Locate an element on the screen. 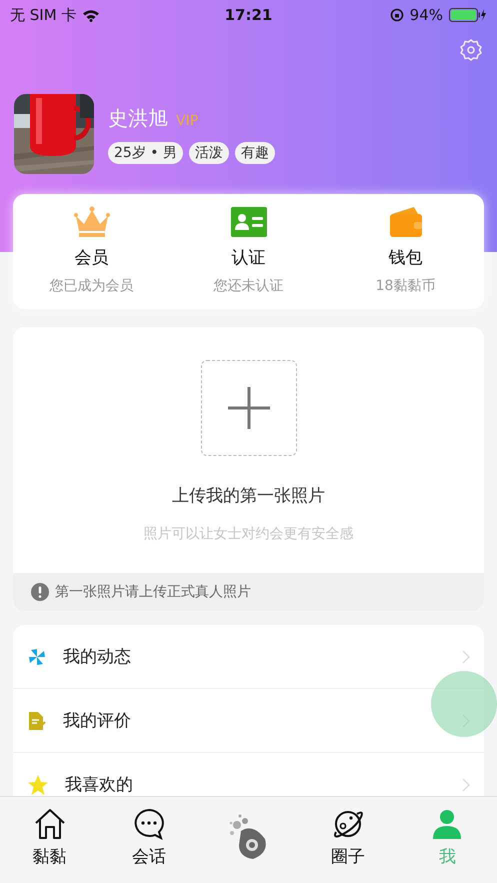 The image size is (497, 883). wallet-icon is located at coordinates (406, 222).